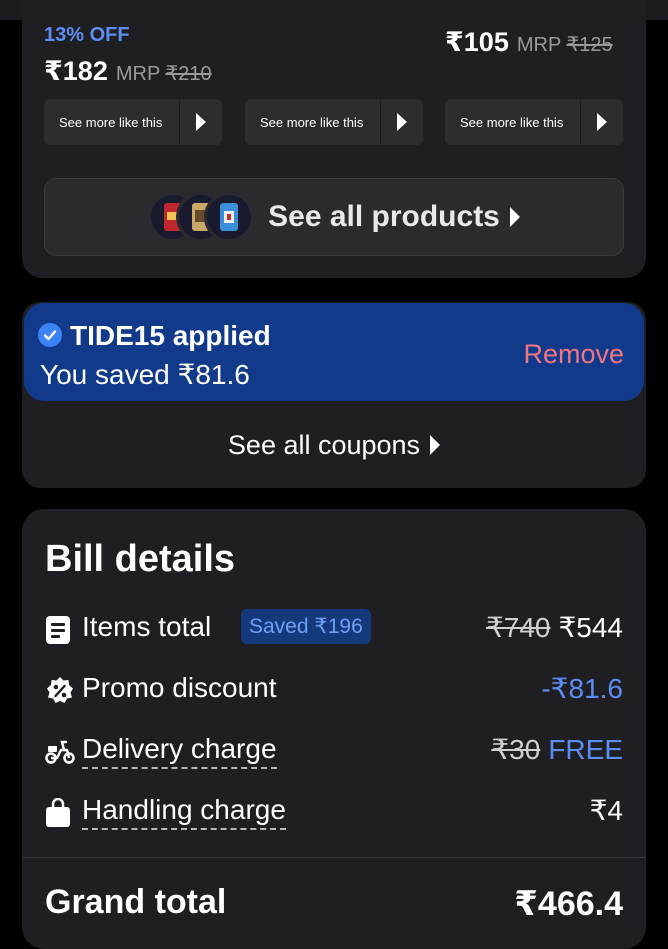 The image size is (668, 949). Describe the element at coordinates (334, 690) in the screenshot. I see `promo-discount-row: Promo discount -₹81.6` at that location.